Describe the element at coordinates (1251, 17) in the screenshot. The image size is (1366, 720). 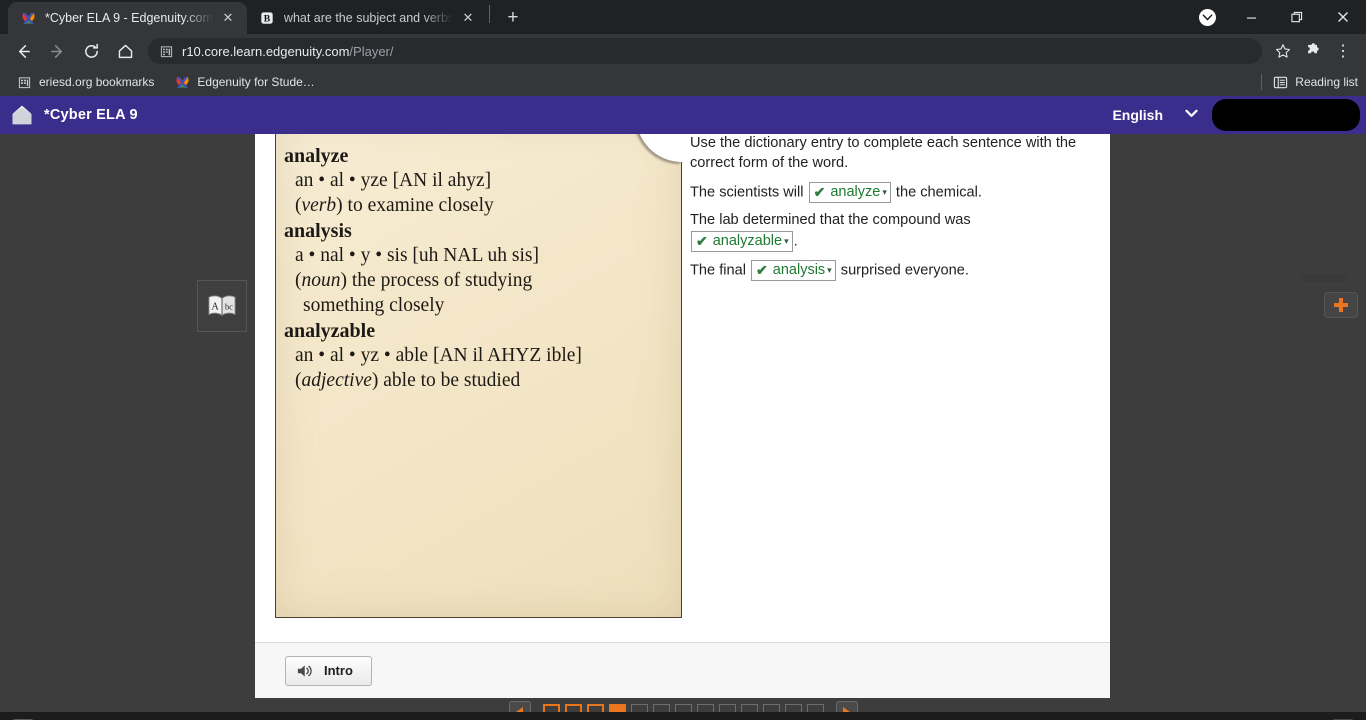
I see `minimize-button` at that location.